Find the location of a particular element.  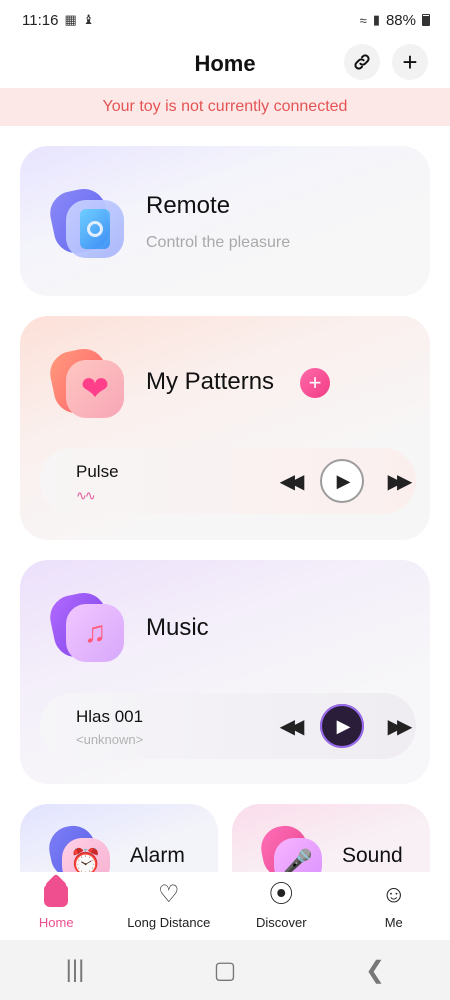

battery-percent: 88% is located at coordinates (400, 20).